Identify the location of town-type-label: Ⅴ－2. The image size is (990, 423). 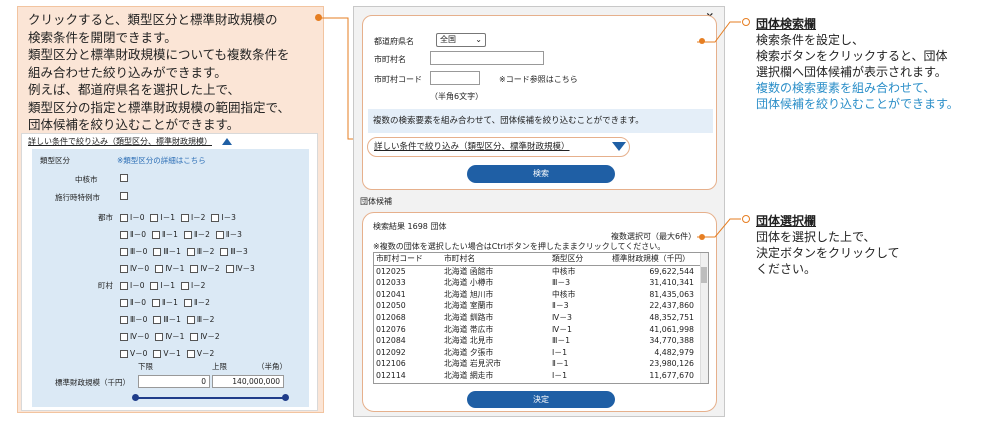
(205, 353).